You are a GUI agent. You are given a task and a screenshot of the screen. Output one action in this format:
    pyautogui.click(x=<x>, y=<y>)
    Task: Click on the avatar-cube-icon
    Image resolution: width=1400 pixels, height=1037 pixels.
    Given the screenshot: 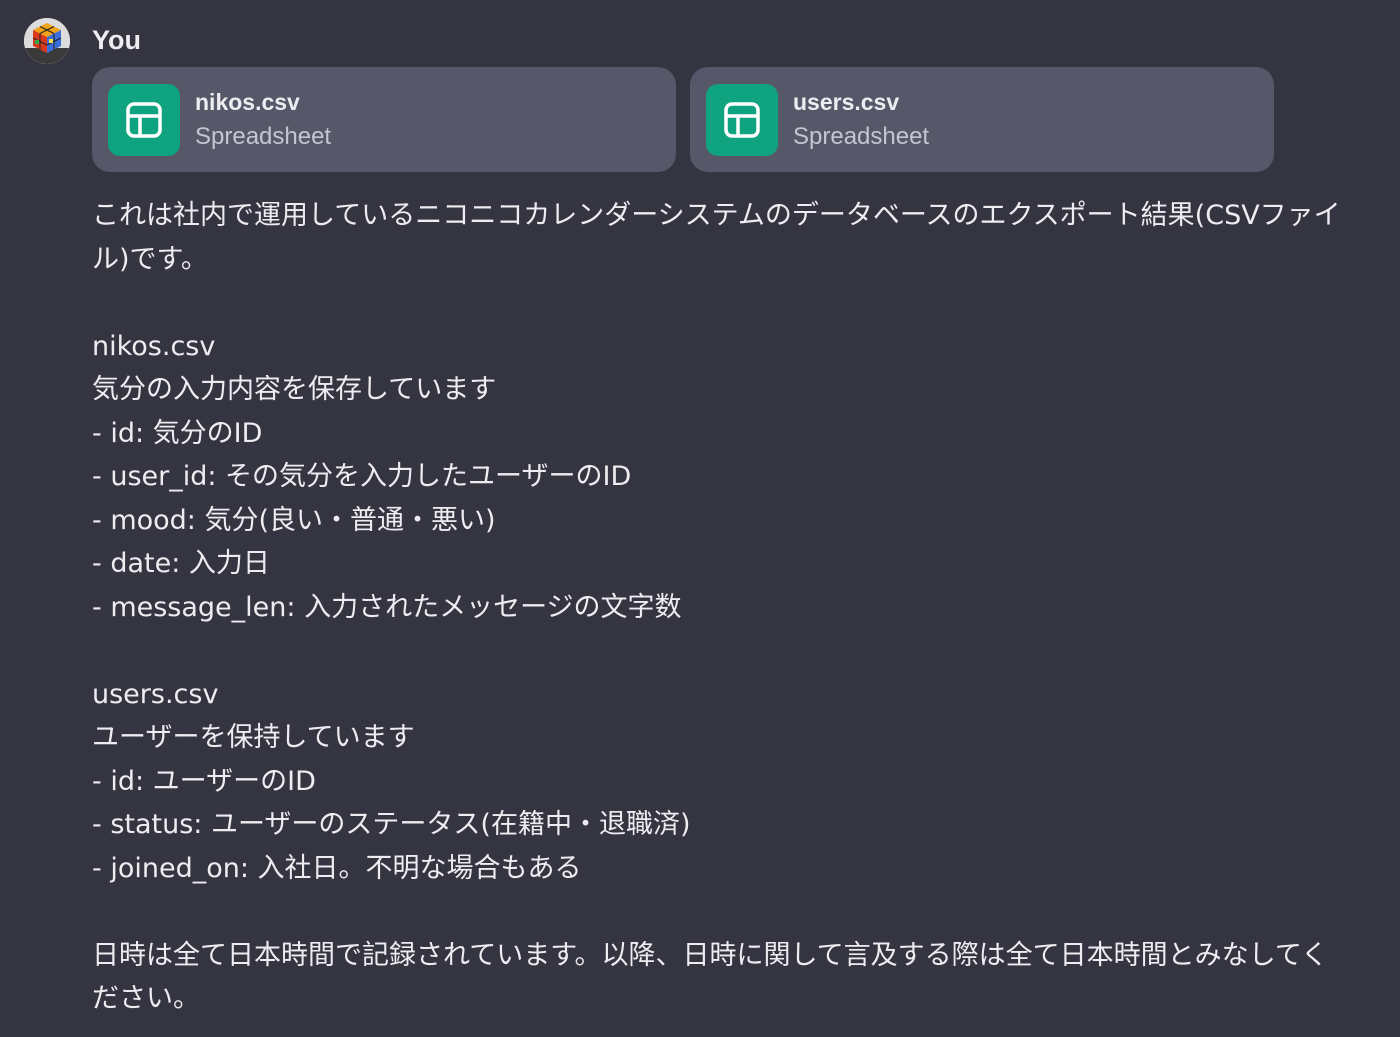 What is the action you would take?
    pyautogui.click(x=47, y=41)
    